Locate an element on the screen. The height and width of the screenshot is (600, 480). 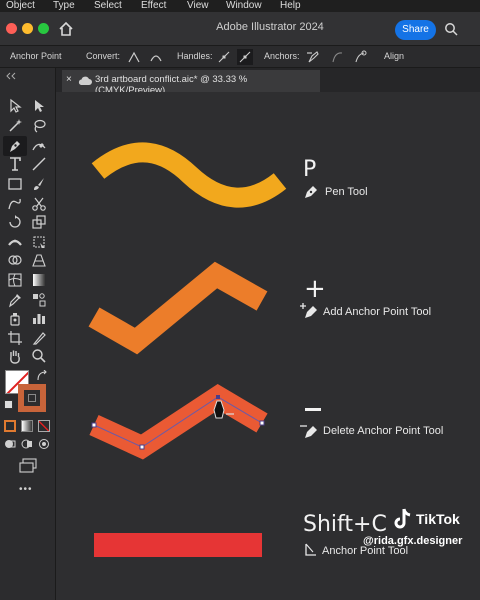
add-anchor-tool-label: Add Anchor Point Tool is located at coordinates (377, 312).